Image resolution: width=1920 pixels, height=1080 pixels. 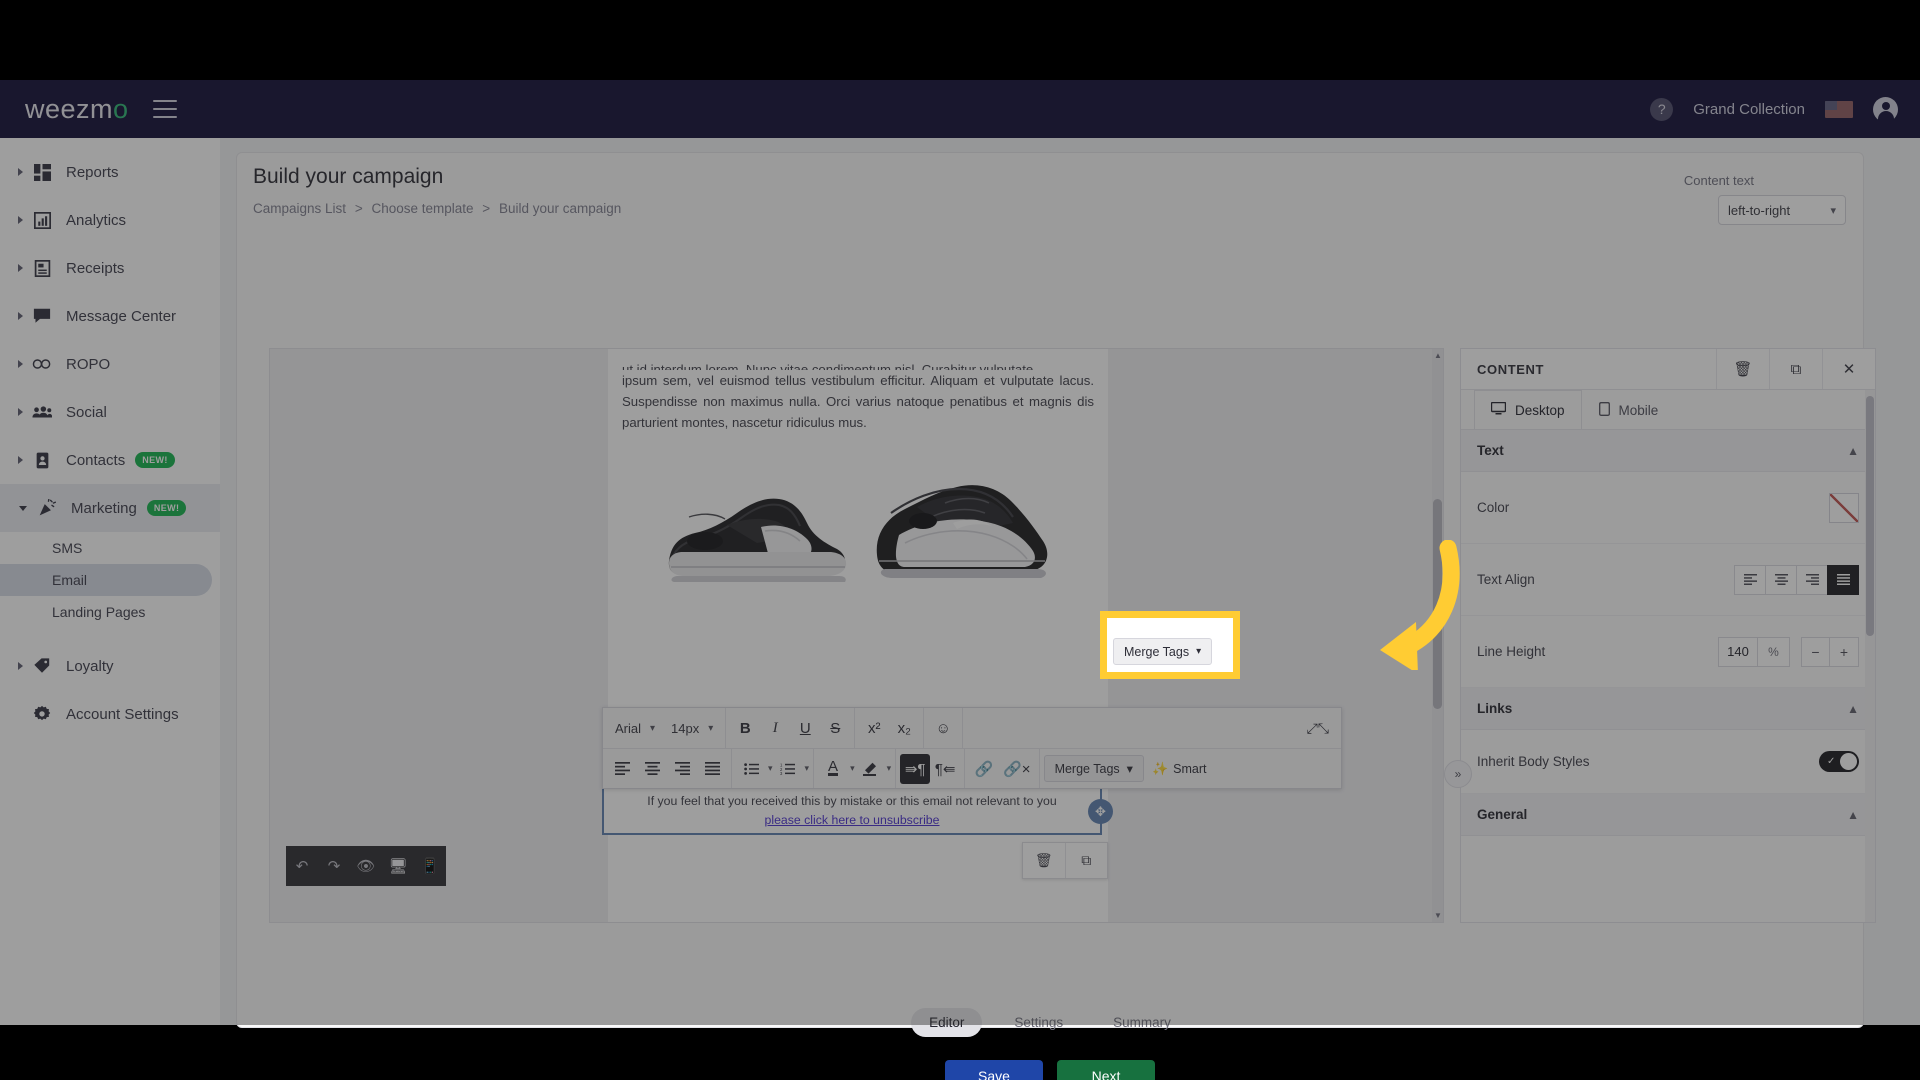 What do you see at coordinates (1662, 109) in the screenshot?
I see `help-icon: ?` at bounding box center [1662, 109].